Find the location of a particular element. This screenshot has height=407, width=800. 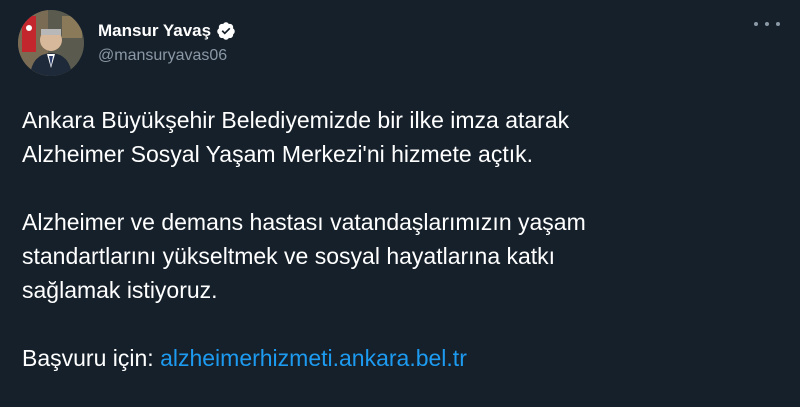

more-options-icon is located at coordinates (767, 24).